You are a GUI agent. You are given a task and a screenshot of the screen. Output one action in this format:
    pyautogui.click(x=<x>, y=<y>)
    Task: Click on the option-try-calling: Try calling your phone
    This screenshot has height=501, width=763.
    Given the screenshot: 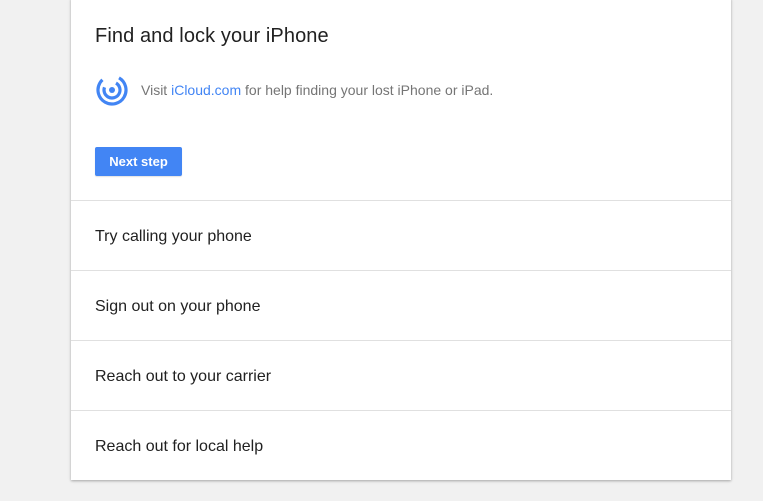 What is the action you would take?
    pyautogui.click(x=401, y=236)
    